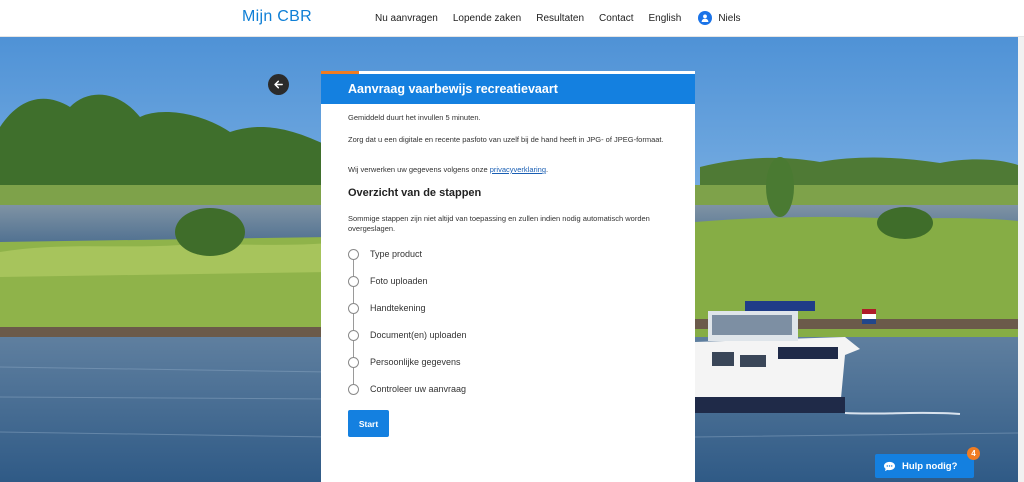 This screenshot has height=482, width=1024. Describe the element at coordinates (418, 389) in the screenshot. I see `step-label: Controleer uw aanvraag` at that location.